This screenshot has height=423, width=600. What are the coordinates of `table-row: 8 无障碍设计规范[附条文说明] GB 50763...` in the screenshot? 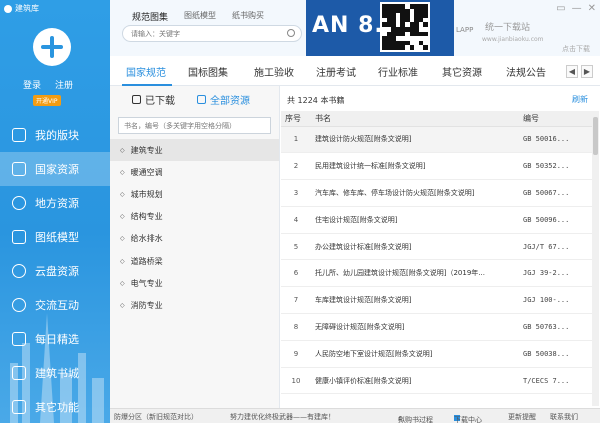 It's located at (436, 327).